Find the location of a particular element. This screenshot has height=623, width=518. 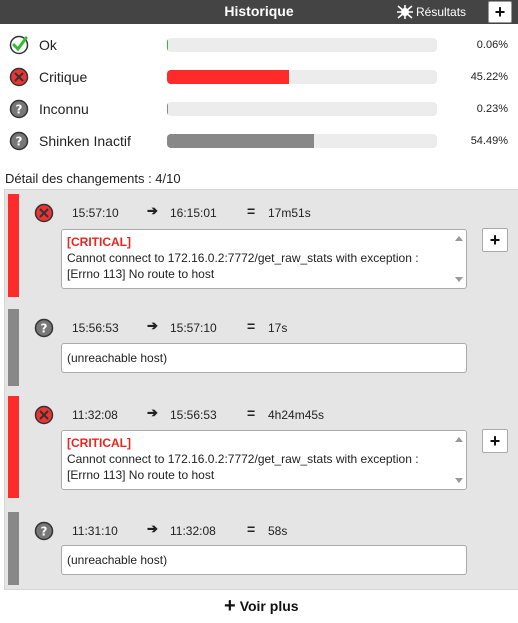

results-label: Résultats is located at coordinates (441, 12).